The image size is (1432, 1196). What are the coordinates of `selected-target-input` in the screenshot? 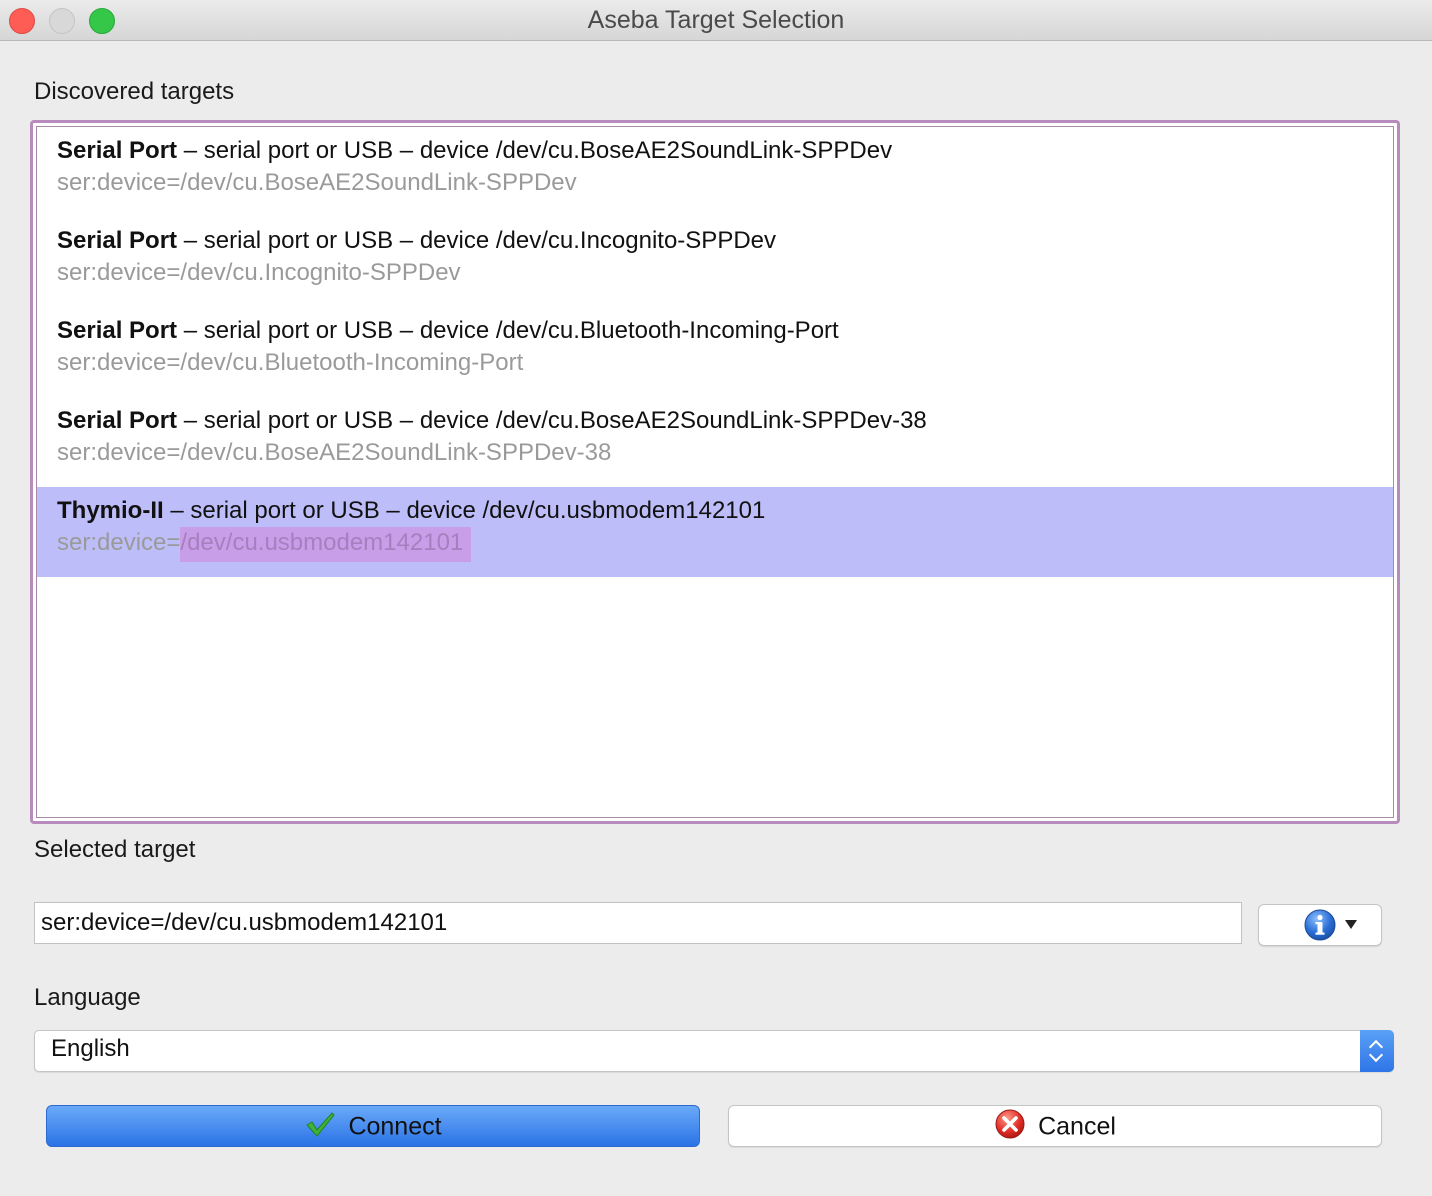 It's located at (638, 923).